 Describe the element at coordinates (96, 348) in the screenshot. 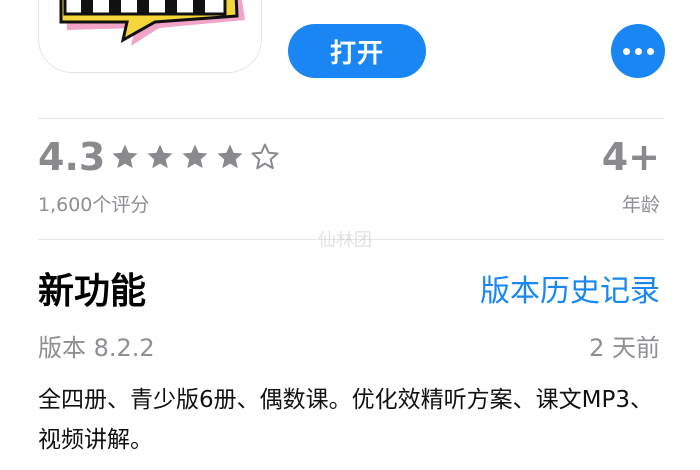

I see `version-label: 版本 8.2.2` at that location.